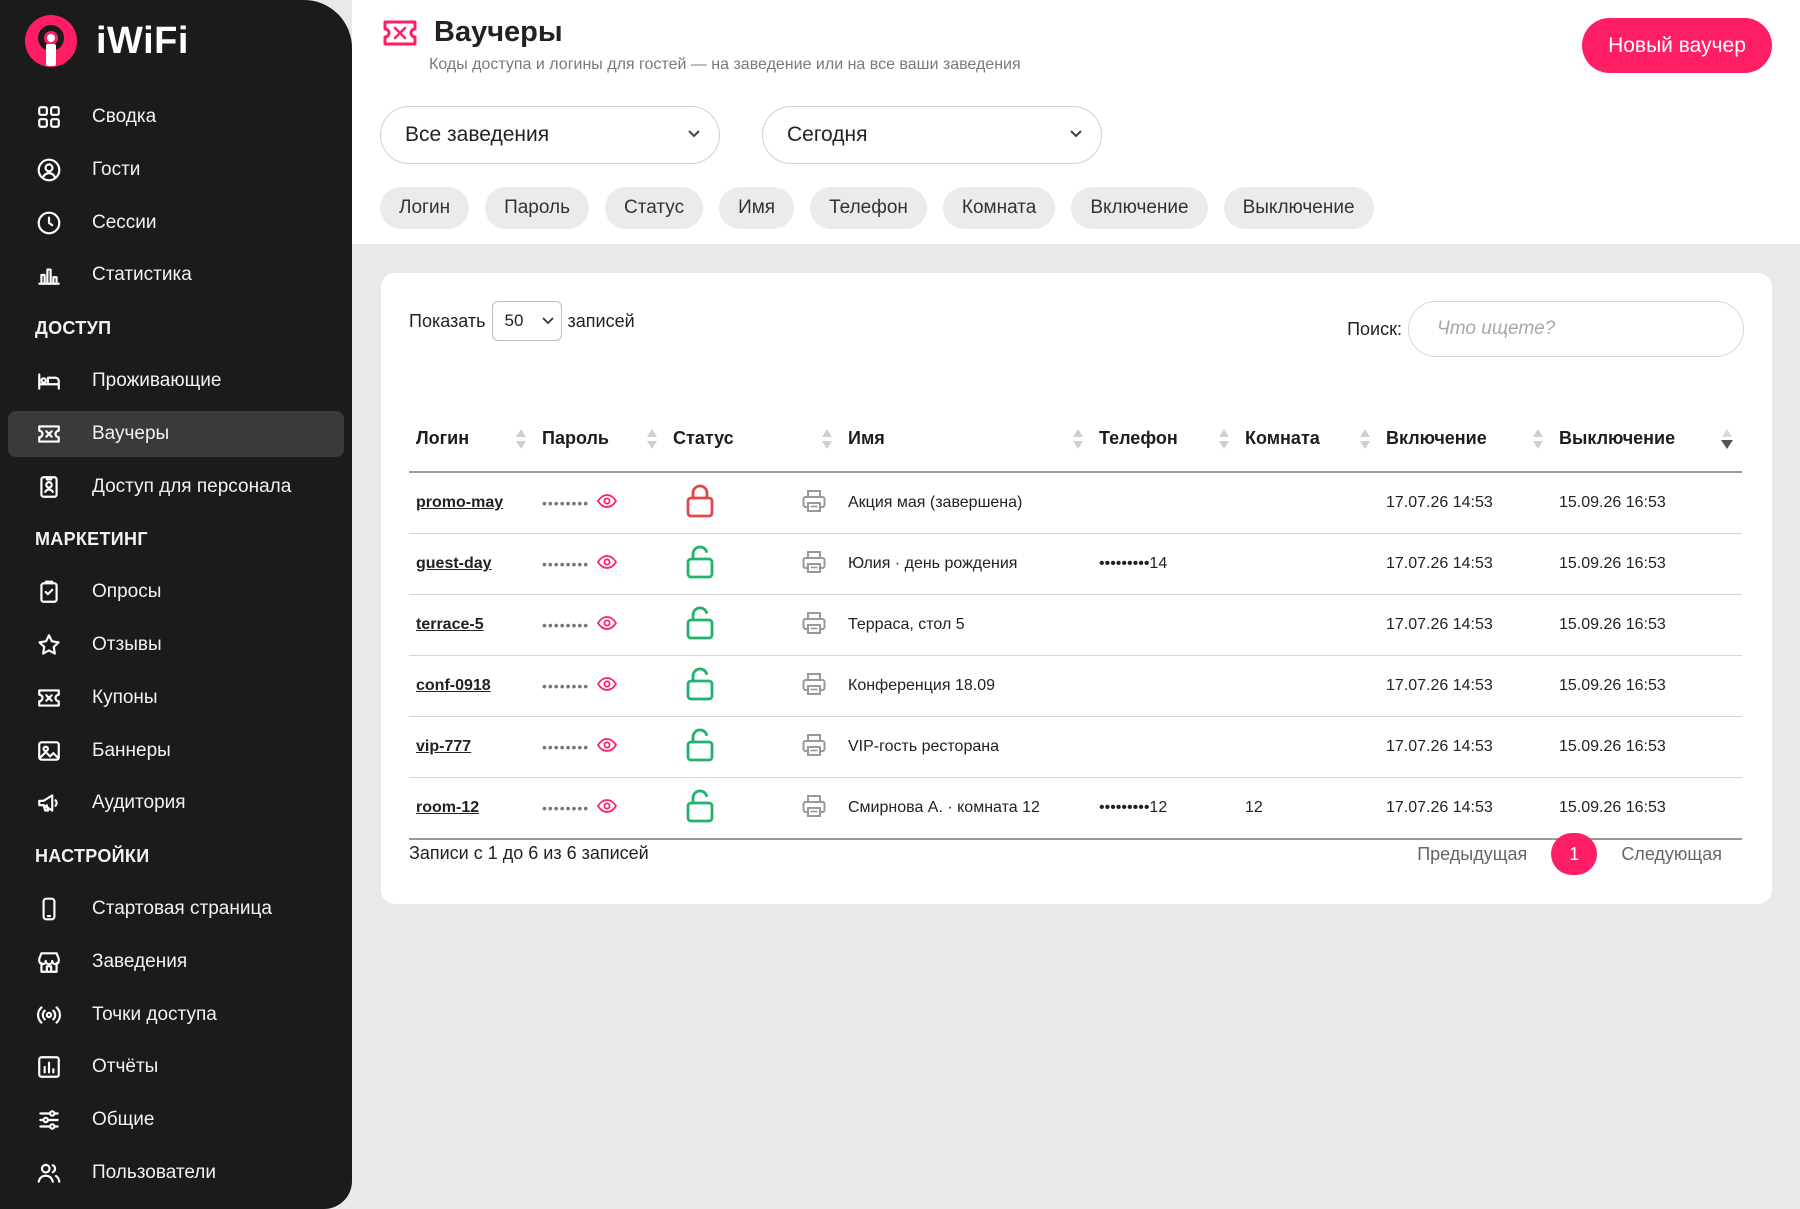  I want to click on sidebar-item-user-circle: Гости, so click(176, 170).